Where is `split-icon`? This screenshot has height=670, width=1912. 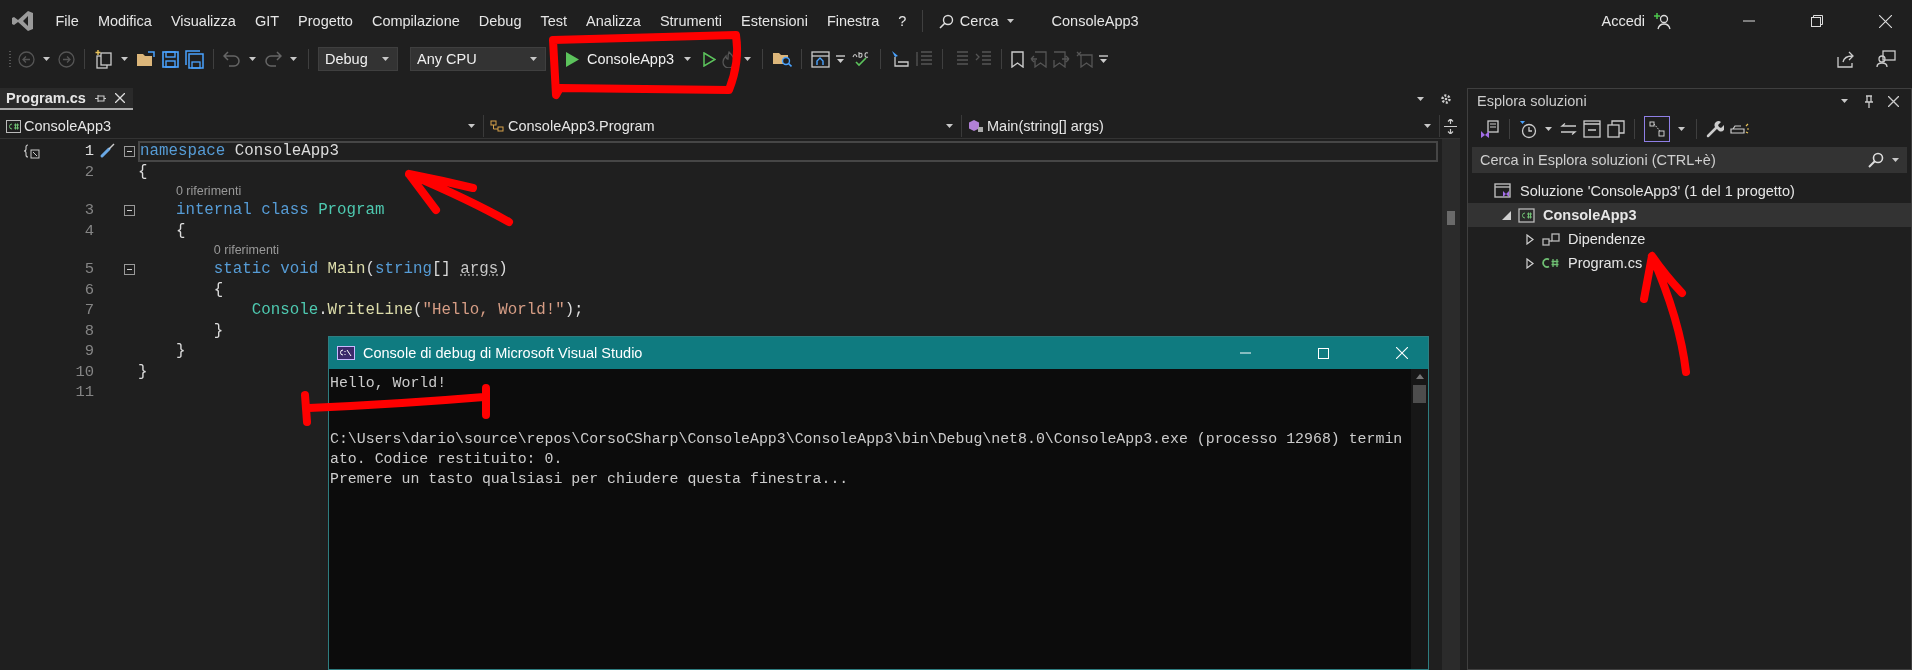
split-icon is located at coordinates (1450, 126).